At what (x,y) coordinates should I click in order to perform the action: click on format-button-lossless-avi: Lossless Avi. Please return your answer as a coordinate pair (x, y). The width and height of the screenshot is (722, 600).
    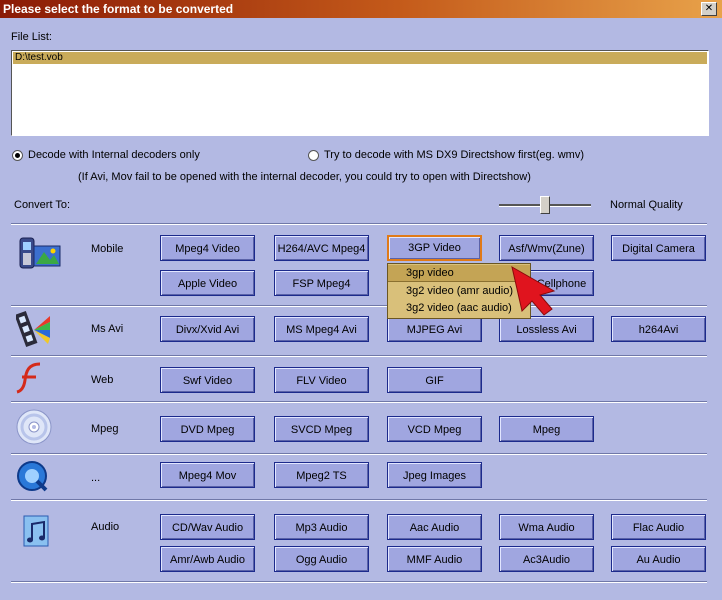
    Looking at the image, I should click on (546, 329).